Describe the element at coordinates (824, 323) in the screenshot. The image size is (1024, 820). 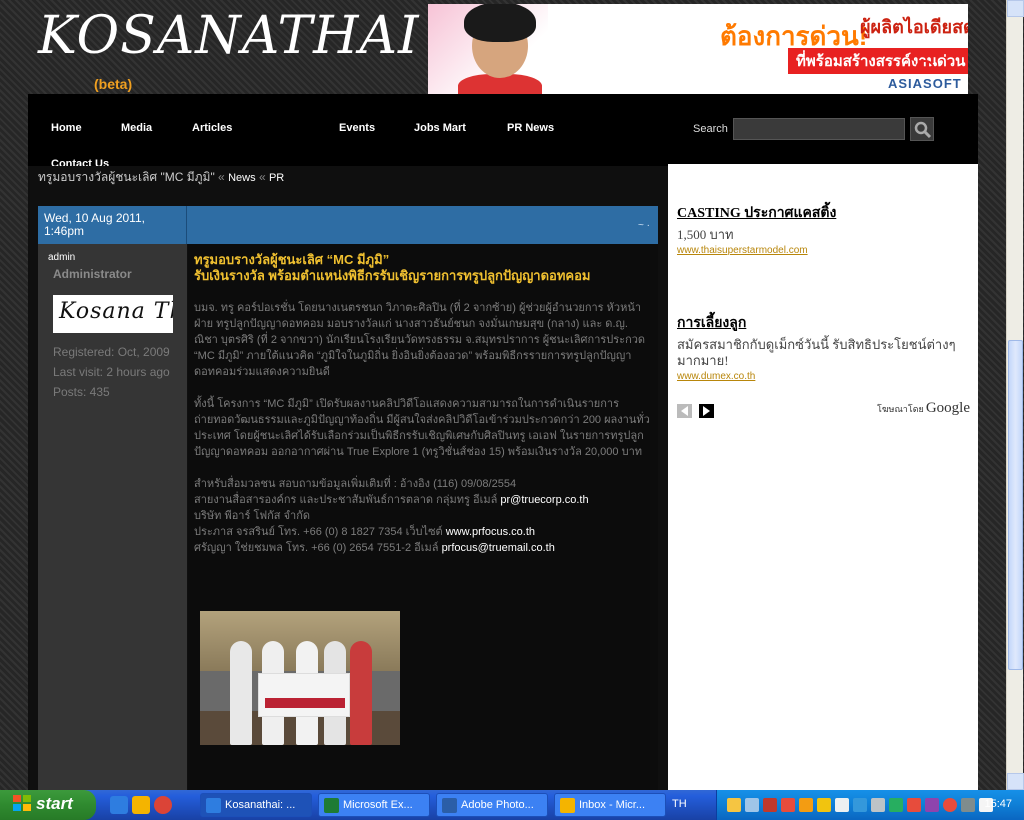
I see `ad-title: การเลี้ยงลูก` at that location.